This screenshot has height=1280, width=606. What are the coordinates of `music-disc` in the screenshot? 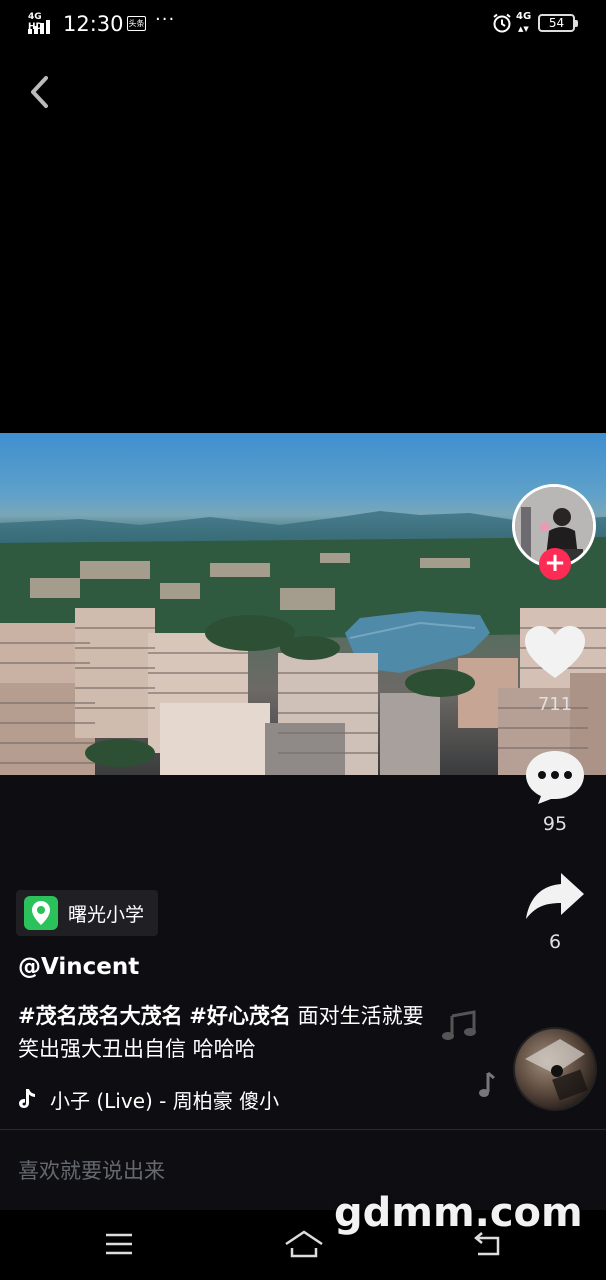 It's located at (555, 1069).